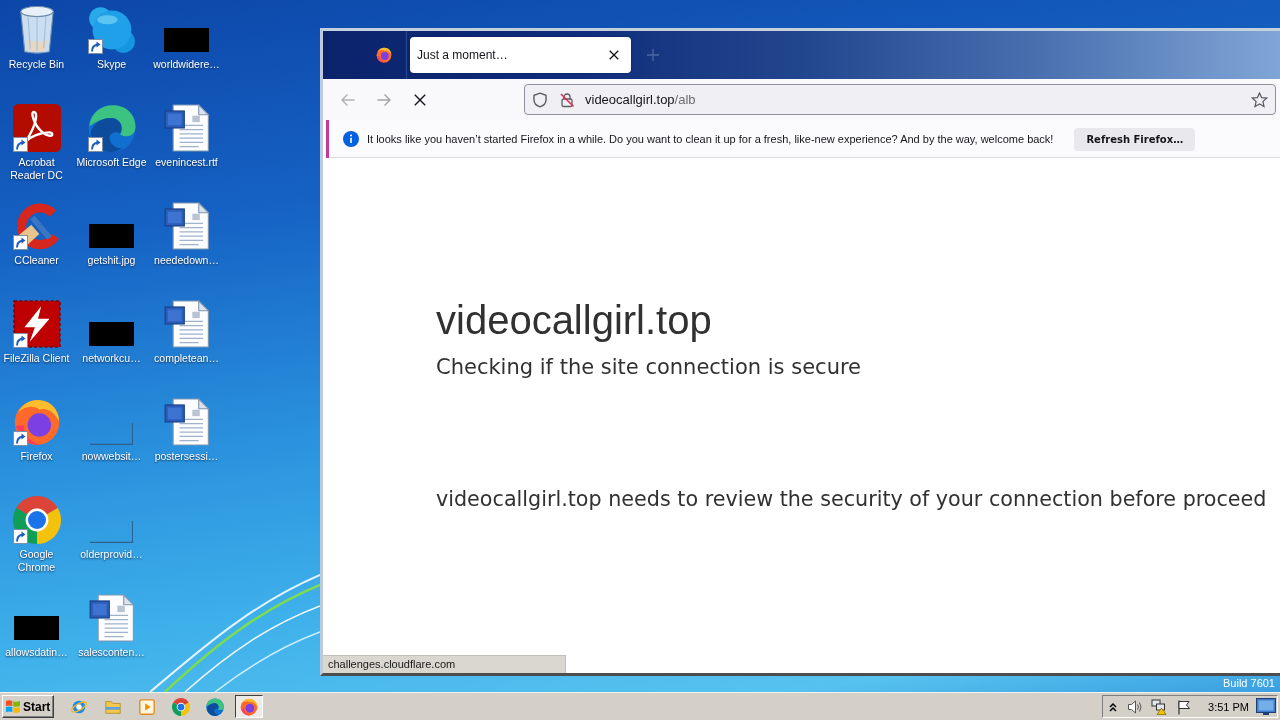 This screenshot has height=720, width=1280. I want to click on star-icon, so click(1259, 99).